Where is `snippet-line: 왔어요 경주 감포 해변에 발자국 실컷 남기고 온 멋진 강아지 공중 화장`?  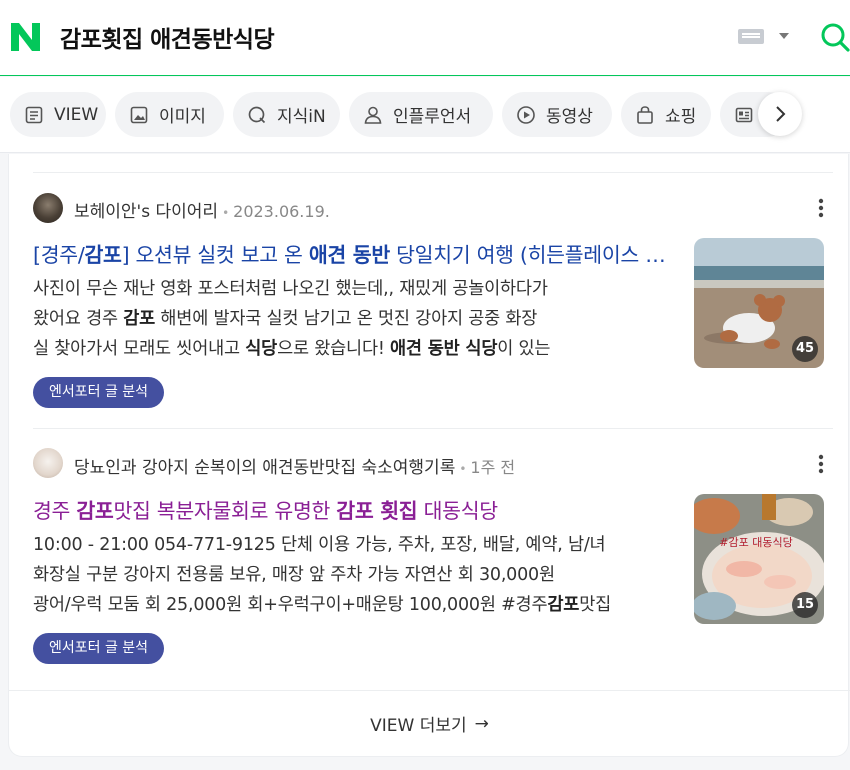 snippet-line: 왔어요 경주 감포 해변에 발자국 실컷 남기고 온 멋진 강아지 공중 화장 is located at coordinates (353, 319).